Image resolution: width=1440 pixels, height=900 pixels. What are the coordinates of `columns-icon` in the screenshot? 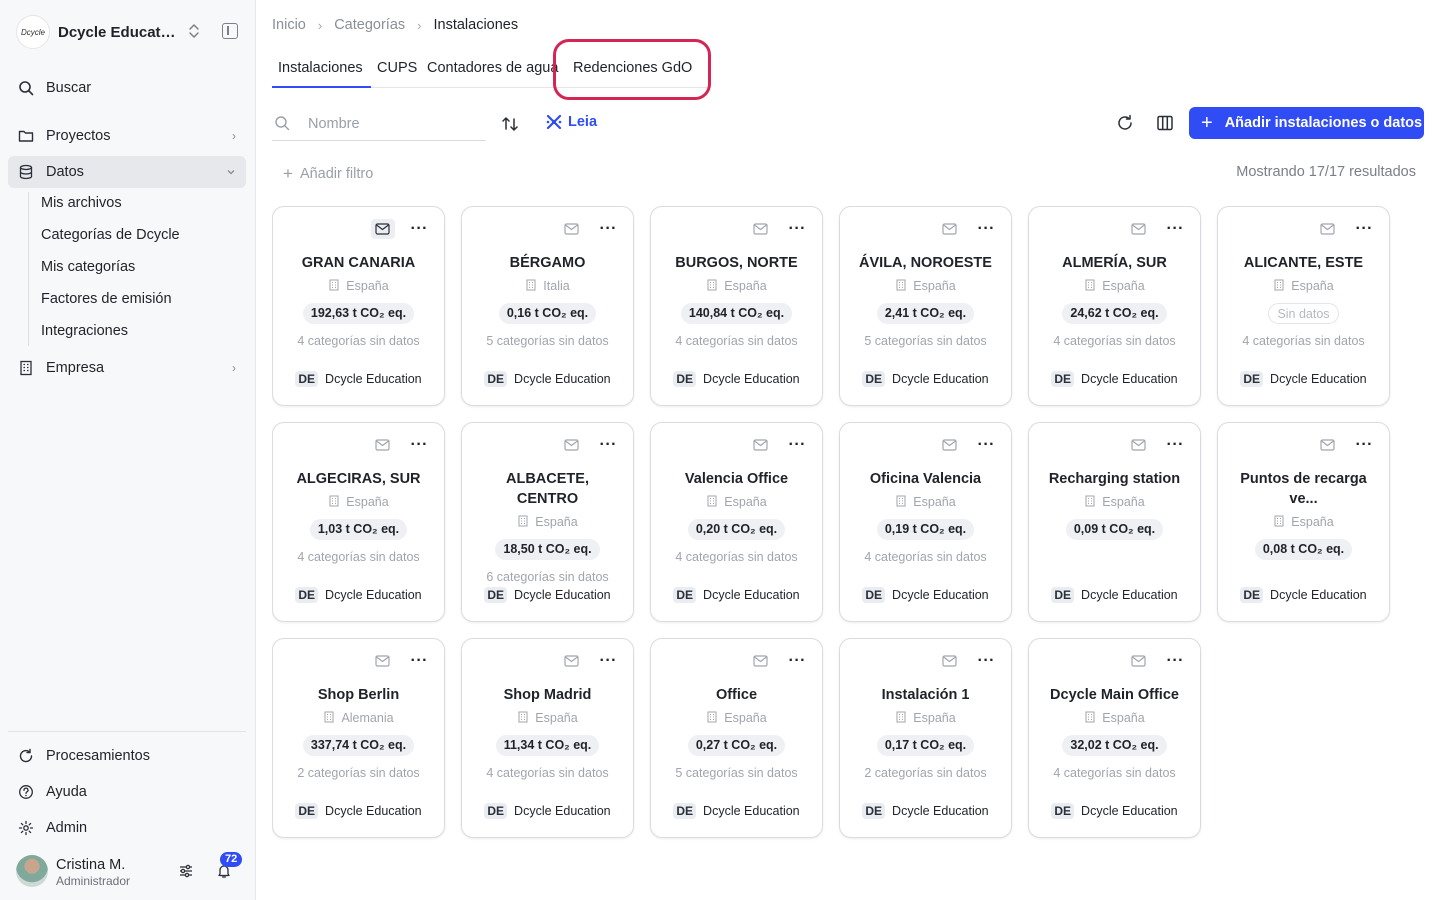 It's located at (1165, 123).